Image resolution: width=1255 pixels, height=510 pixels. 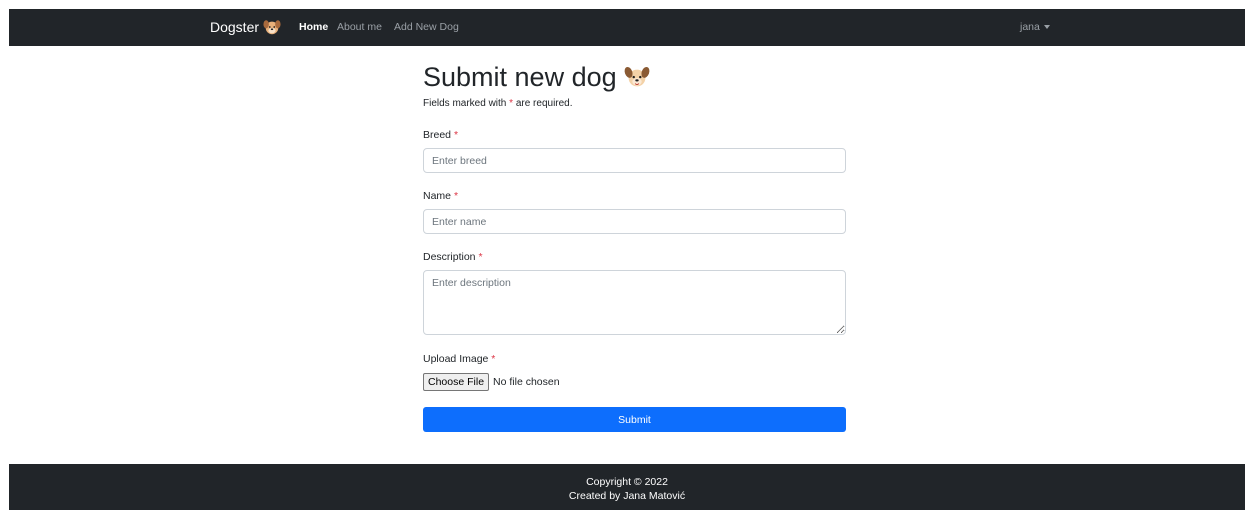 I want to click on file-upload: Choose File No file chosen, so click(x=491, y=382).